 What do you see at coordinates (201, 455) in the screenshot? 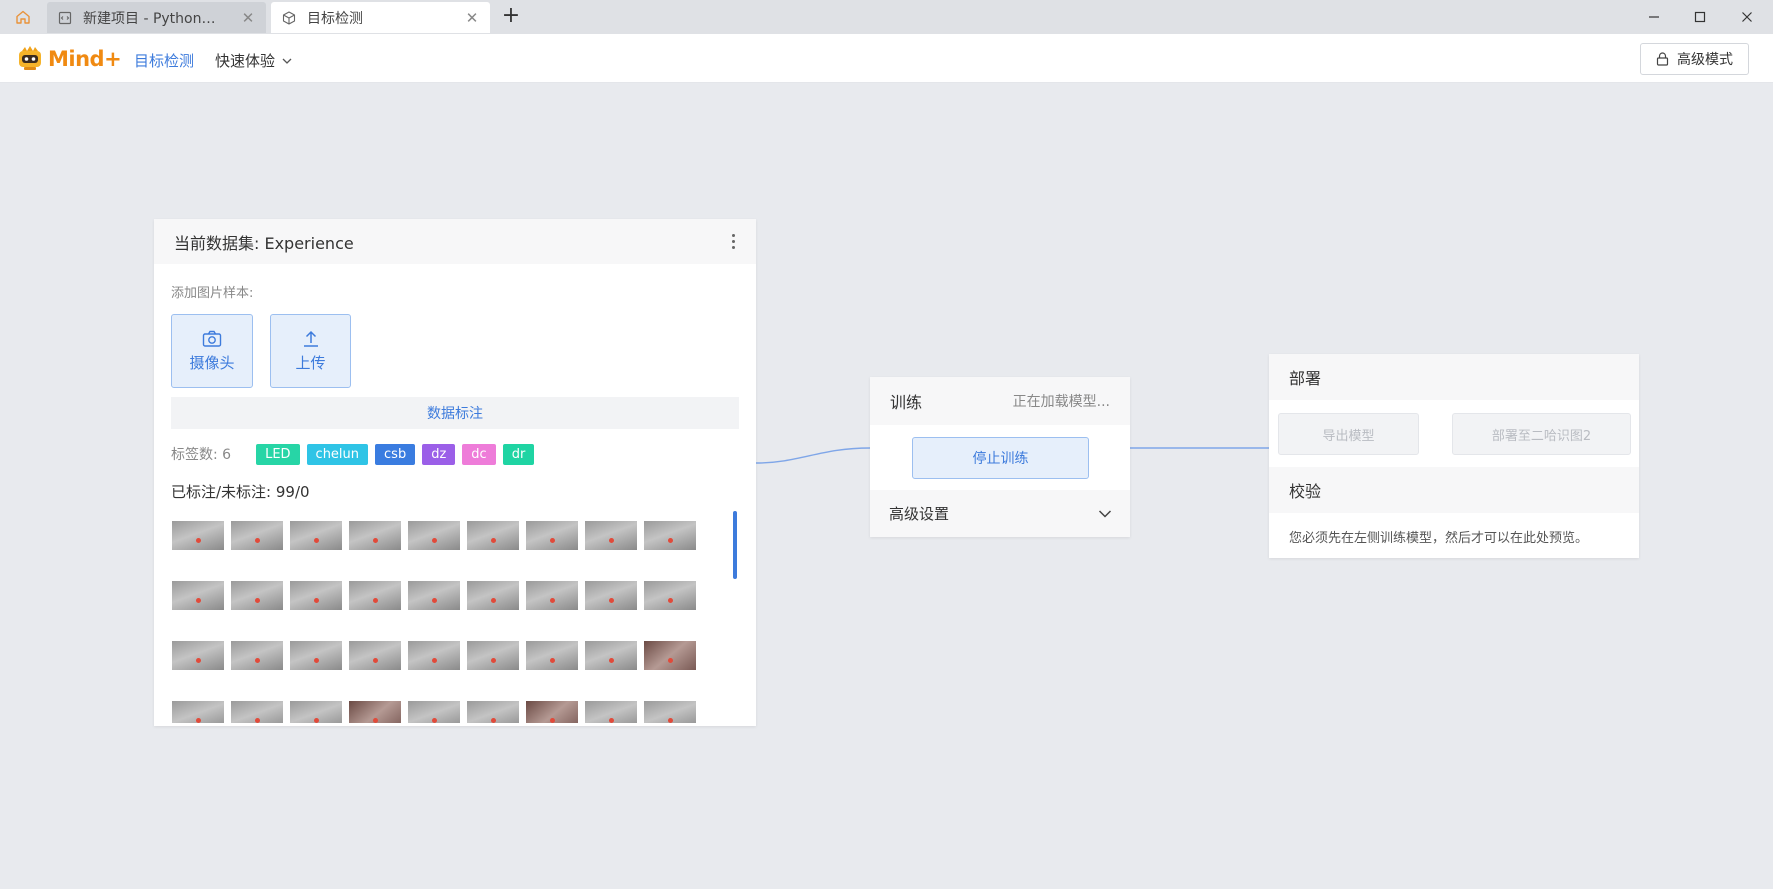
I see `label-count: 标签数: 6` at bounding box center [201, 455].